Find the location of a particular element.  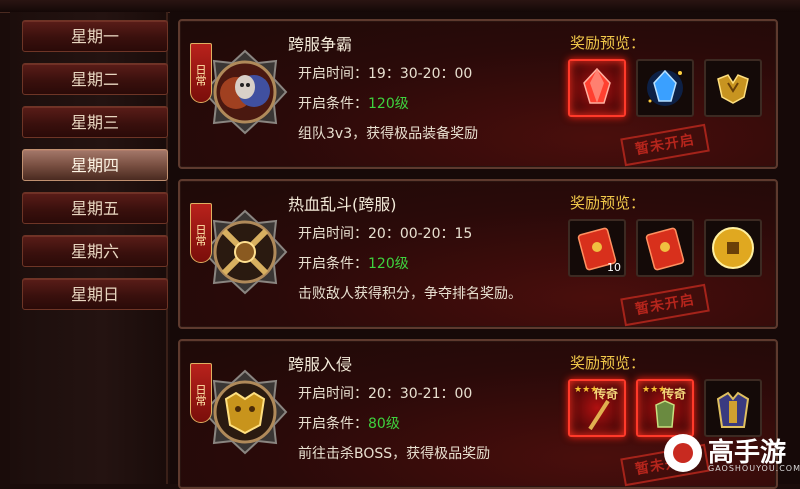

open-condition: 开启条件：80级 is located at coordinates (349, 423).